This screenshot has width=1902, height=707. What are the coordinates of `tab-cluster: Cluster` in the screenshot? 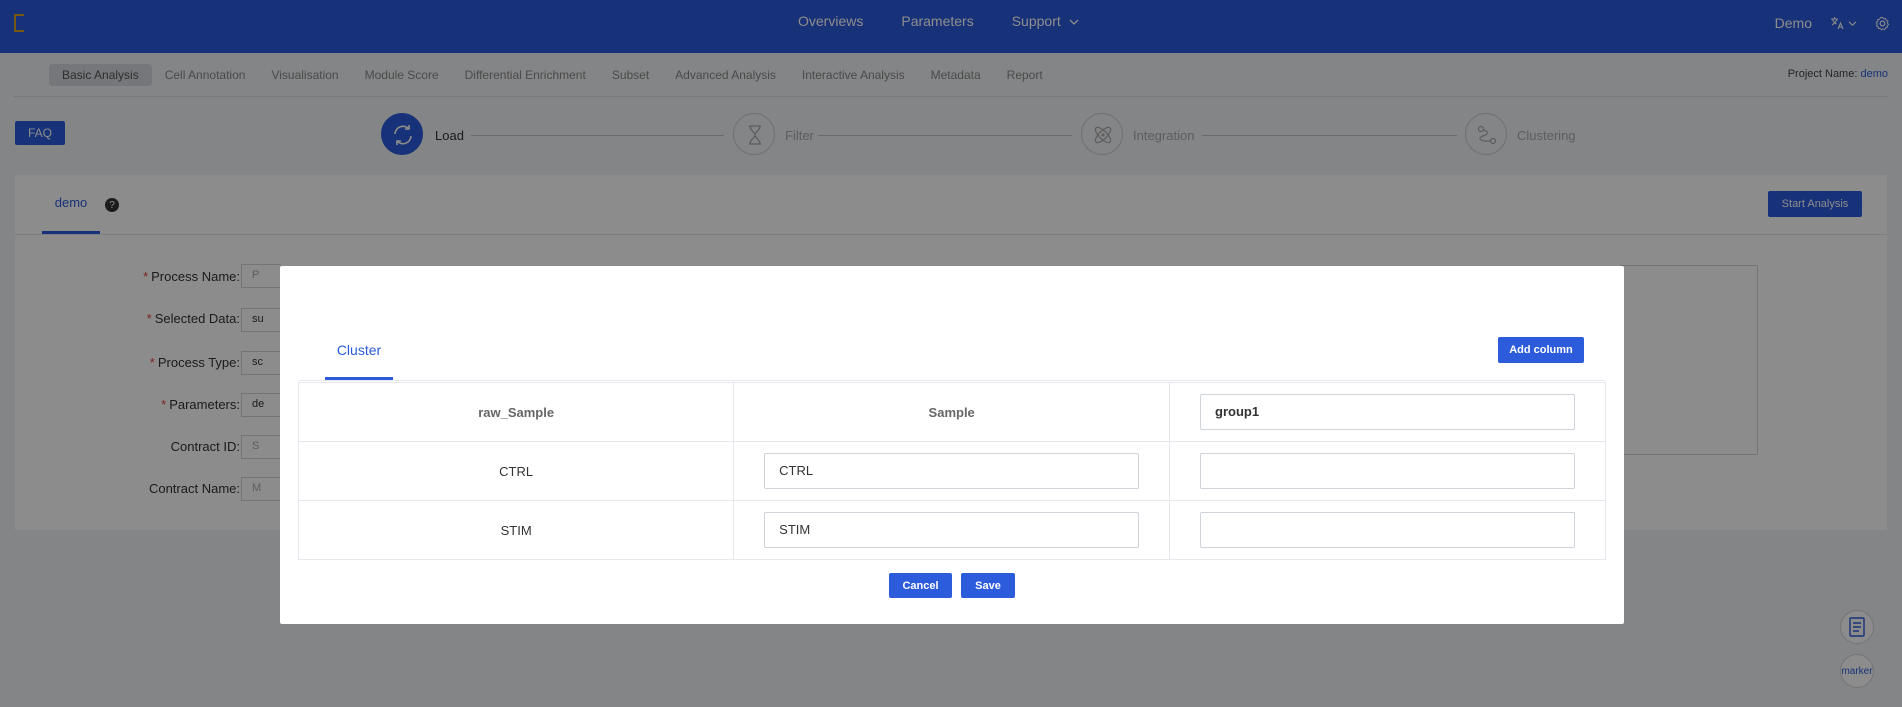 It's located at (359, 350).